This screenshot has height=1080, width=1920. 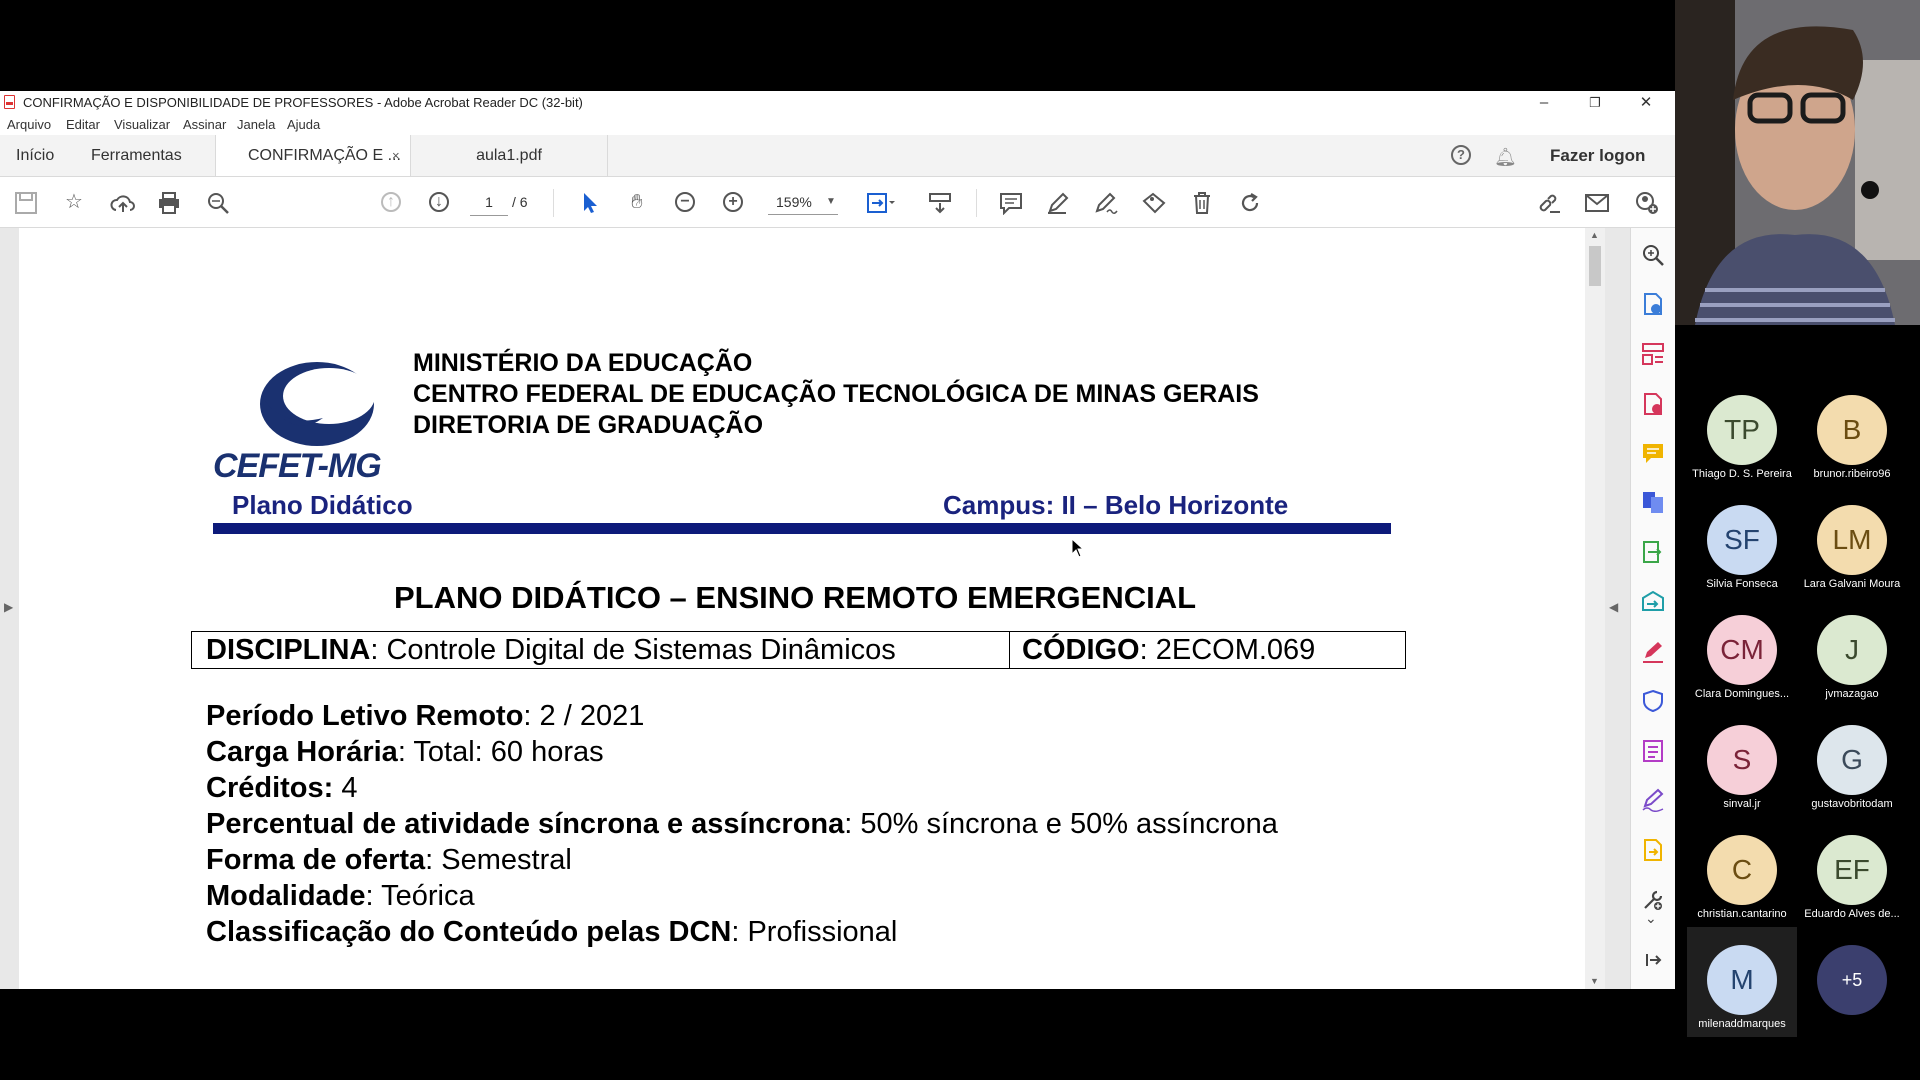 I want to click on participant-avatar: TP, so click(x=1742, y=430).